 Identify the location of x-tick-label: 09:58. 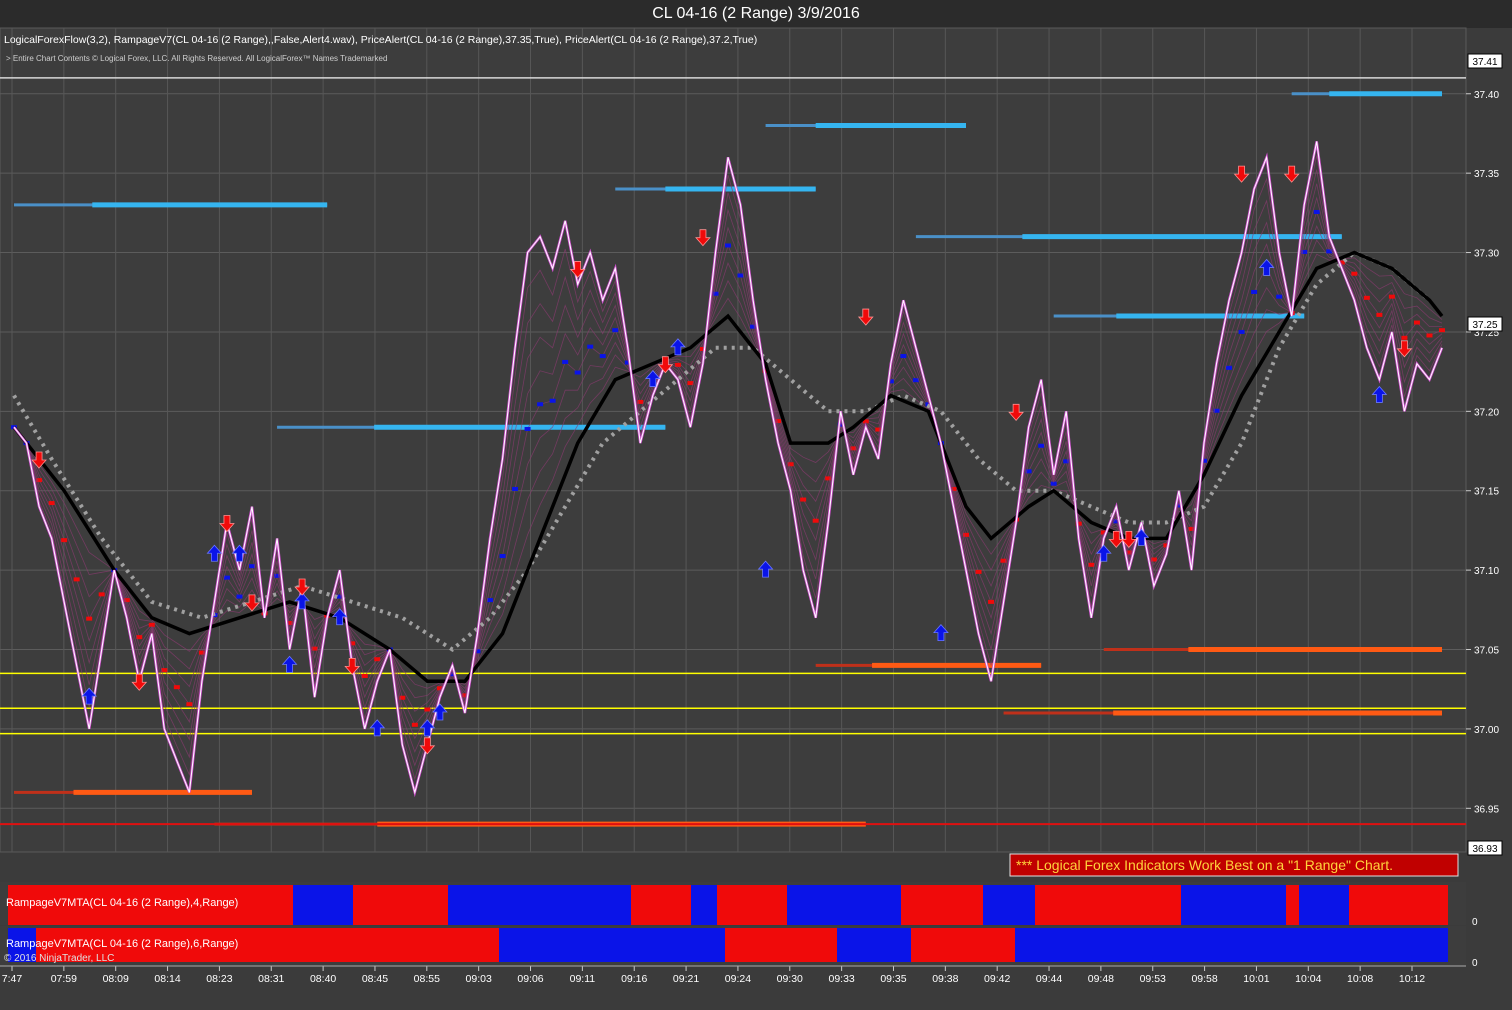
(1204, 979).